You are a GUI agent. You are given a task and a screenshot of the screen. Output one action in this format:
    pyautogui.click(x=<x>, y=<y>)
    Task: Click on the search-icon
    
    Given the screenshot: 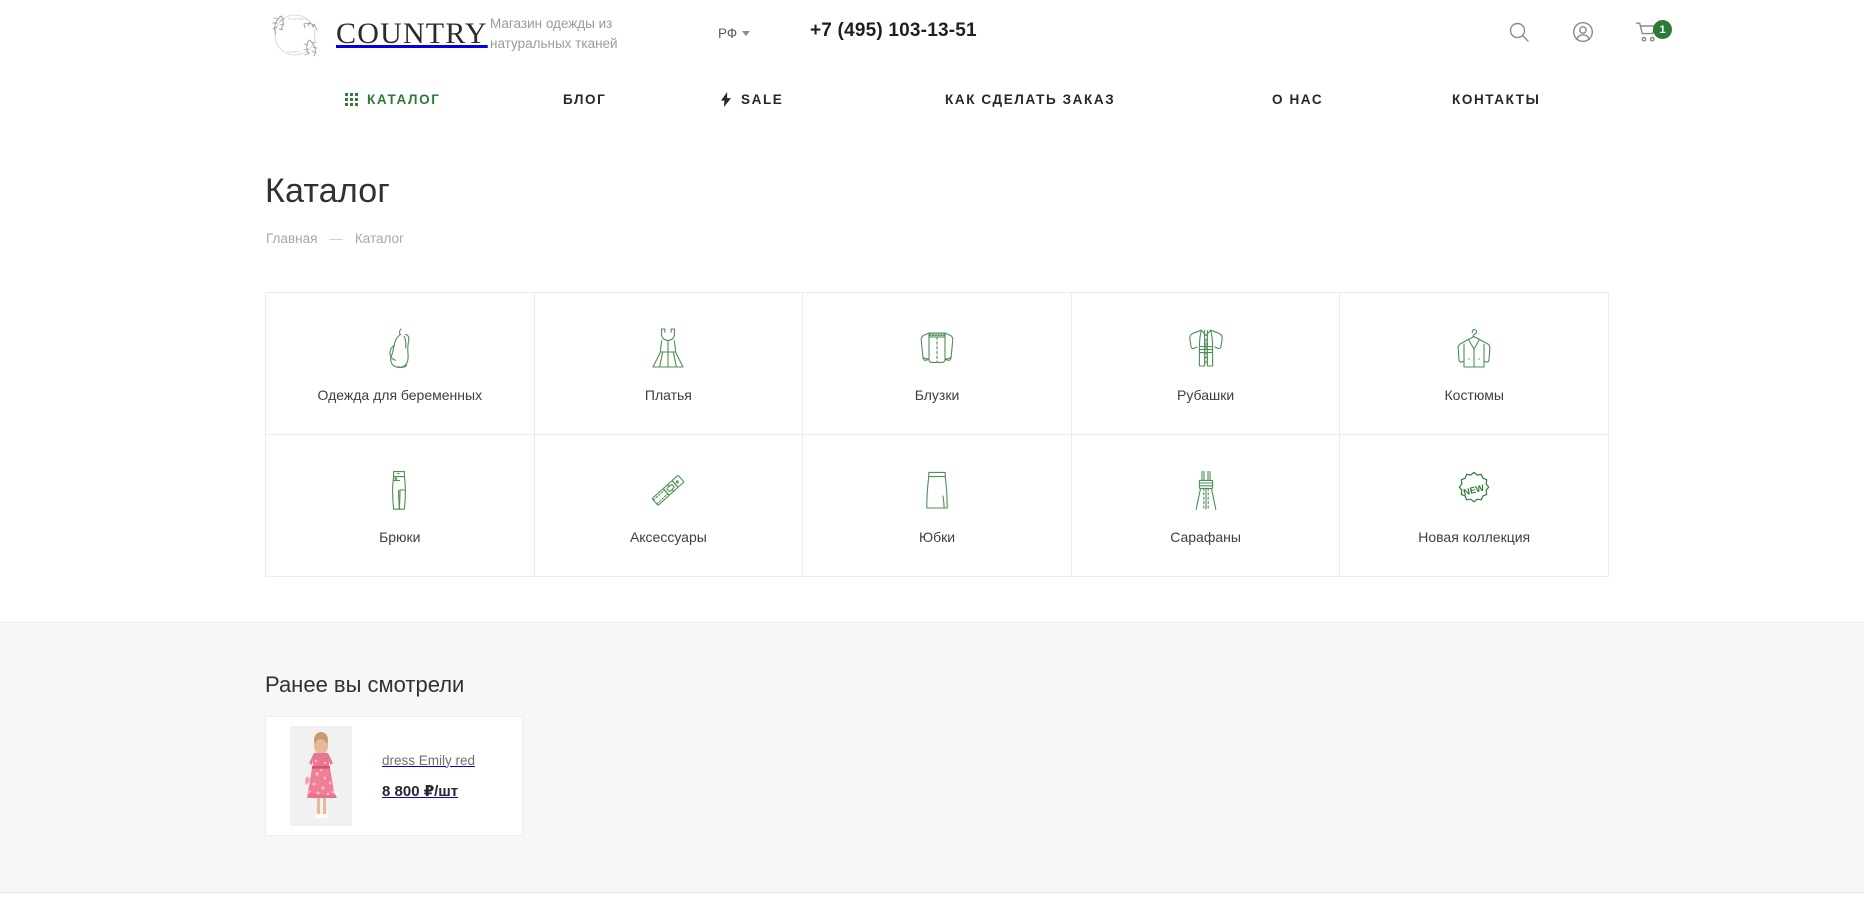 What is the action you would take?
    pyautogui.click(x=1519, y=32)
    